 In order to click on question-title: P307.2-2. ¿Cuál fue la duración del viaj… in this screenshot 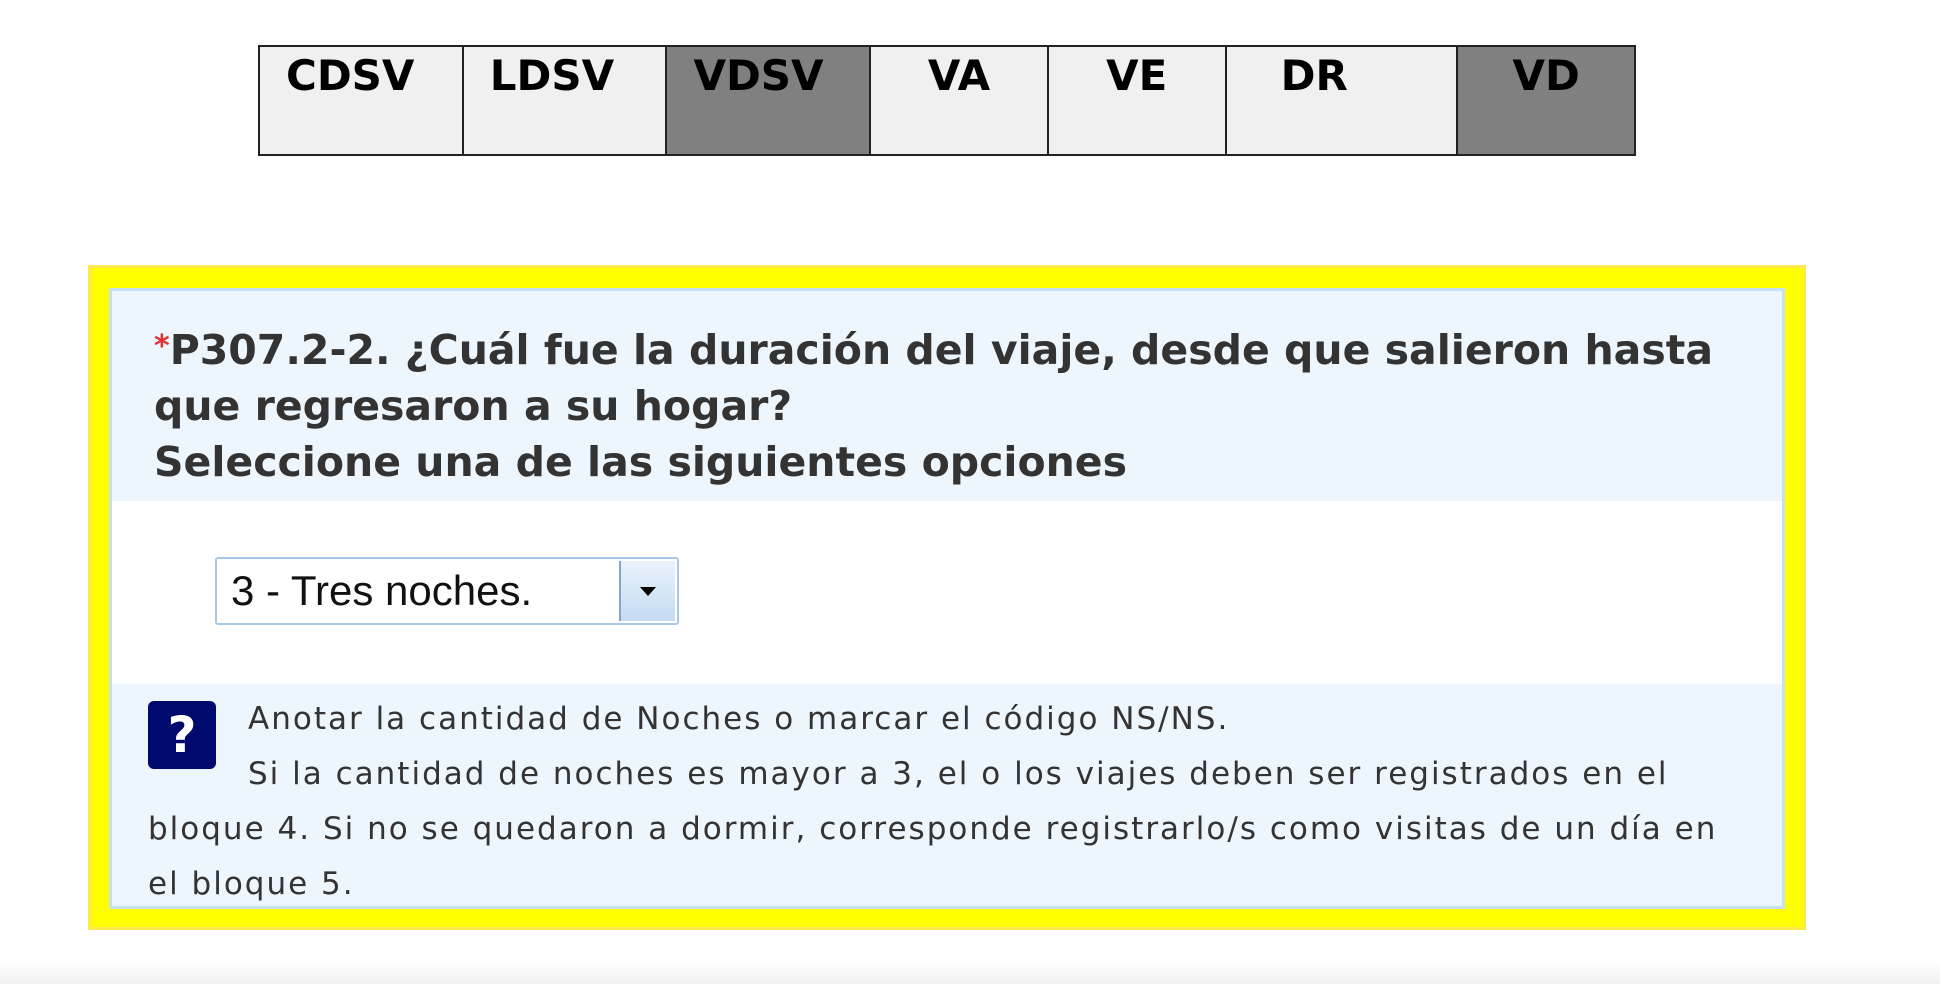, I will do `click(934, 378)`.